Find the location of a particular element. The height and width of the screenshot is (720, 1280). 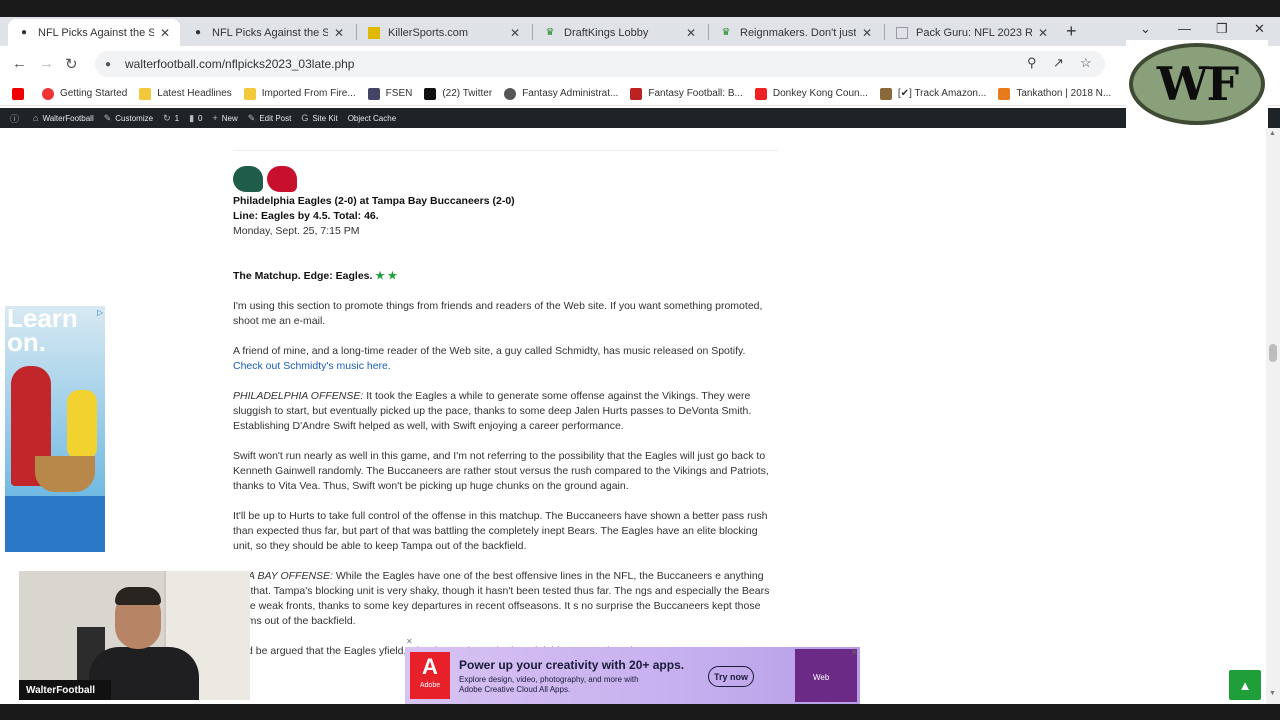

back-arrow-icon: ← is located at coordinates (19, 63).